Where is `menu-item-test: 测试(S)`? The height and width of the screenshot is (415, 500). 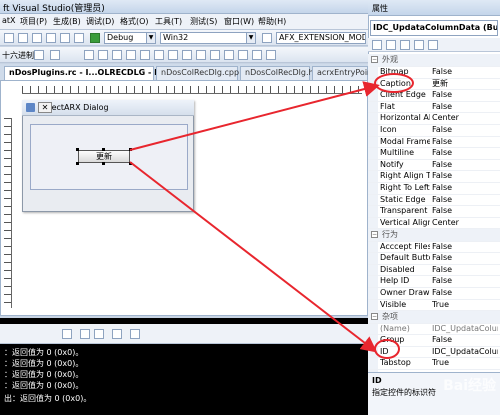
menu-item-test: 测试(S) is located at coordinates (203, 21).